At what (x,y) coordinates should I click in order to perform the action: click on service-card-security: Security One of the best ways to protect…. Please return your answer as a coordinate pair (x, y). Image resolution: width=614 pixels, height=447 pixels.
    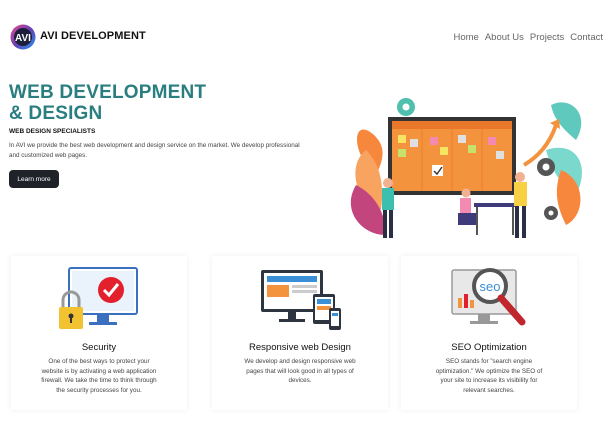
    Looking at the image, I should click on (99, 333).